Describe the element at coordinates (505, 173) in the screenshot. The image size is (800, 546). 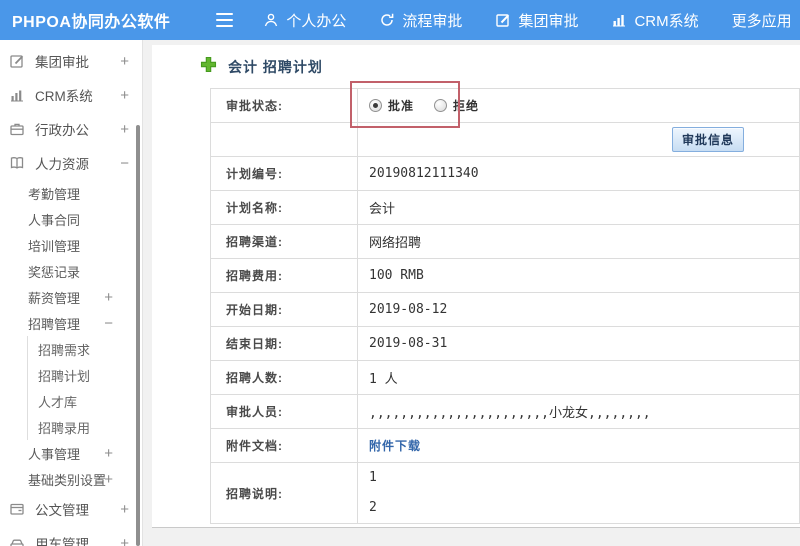
I see `table-row-plan-number: 计划编号: 20190812111340` at that location.